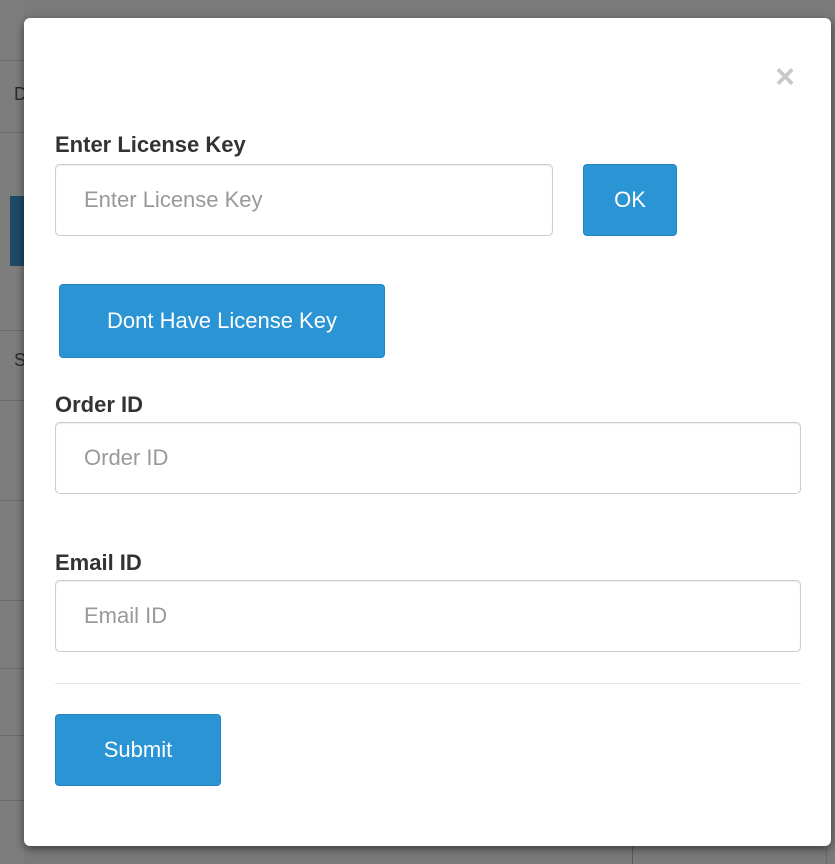 Image resolution: width=835 pixels, height=864 pixels. What do you see at coordinates (630, 200) in the screenshot?
I see `ok-button: OK` at bounding box center [630, 200].